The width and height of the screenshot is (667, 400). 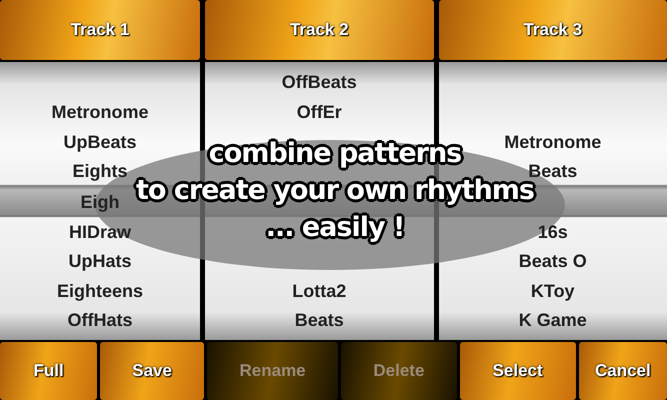 What do you see at coordinates (100, 262) in the screenshot?
I see `pattern-item: UpHats` at bounding box center [100, 262].